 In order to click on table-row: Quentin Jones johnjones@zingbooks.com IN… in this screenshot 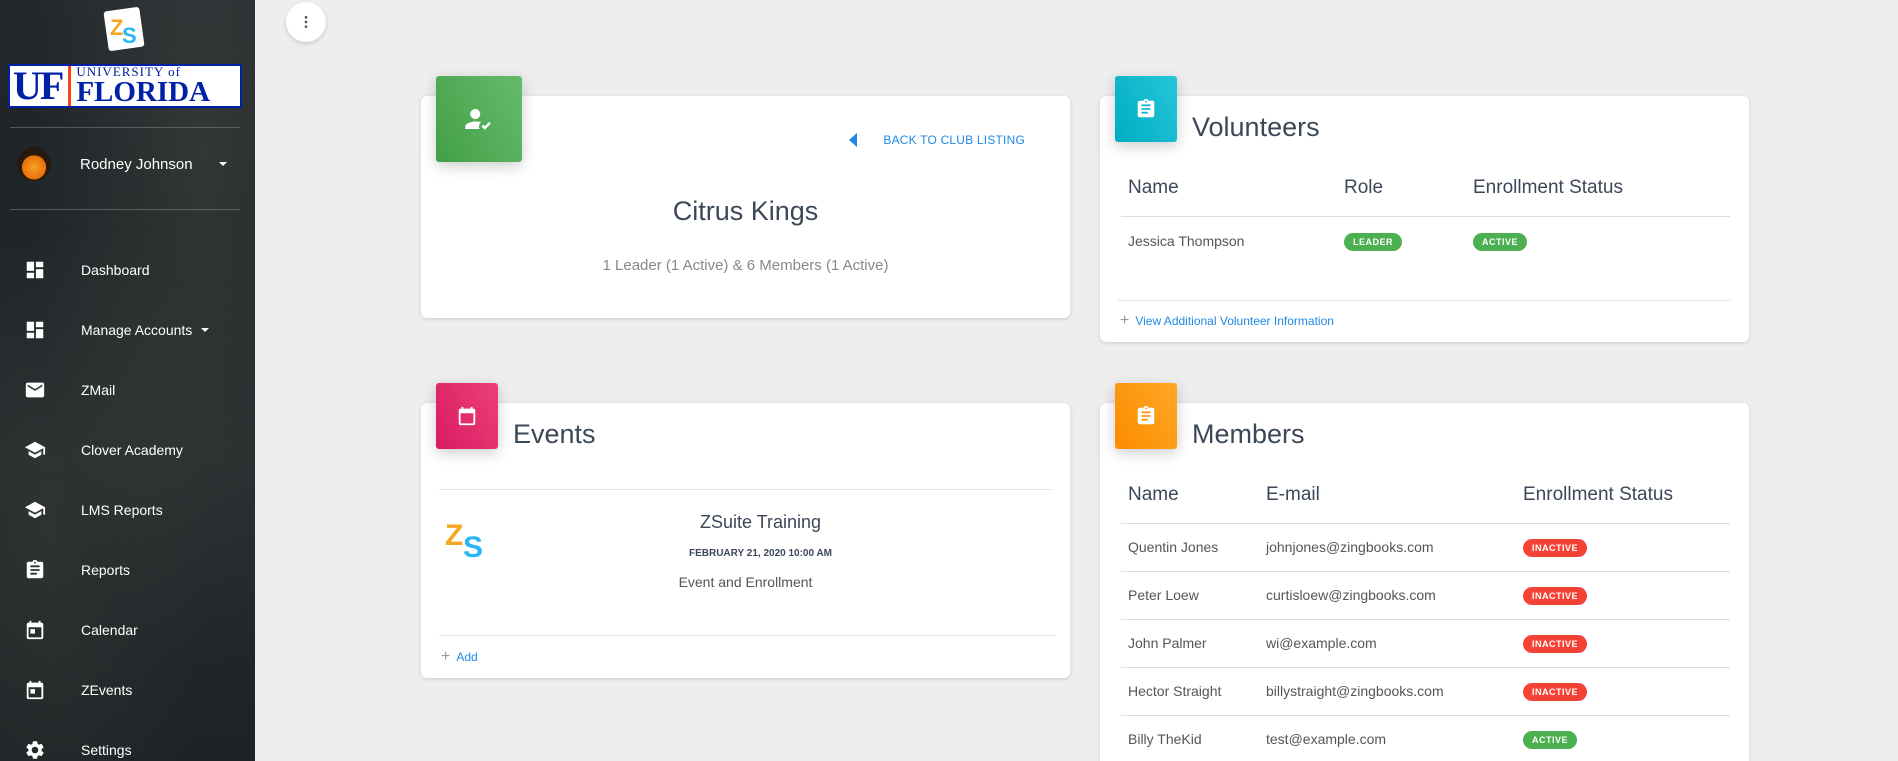, I will do `click(1425, 547)`.